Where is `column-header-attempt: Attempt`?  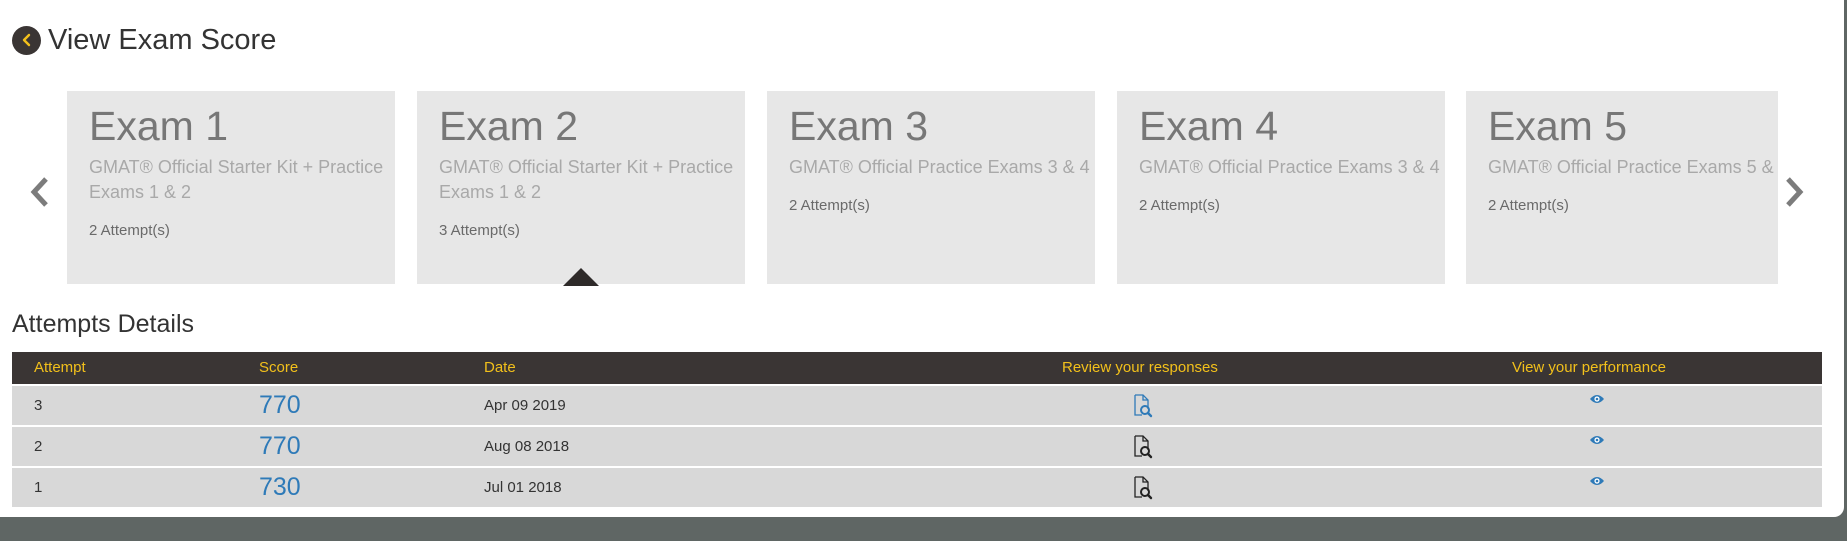
column-header-attempt: Attempt is located at coordinates (60, 367).